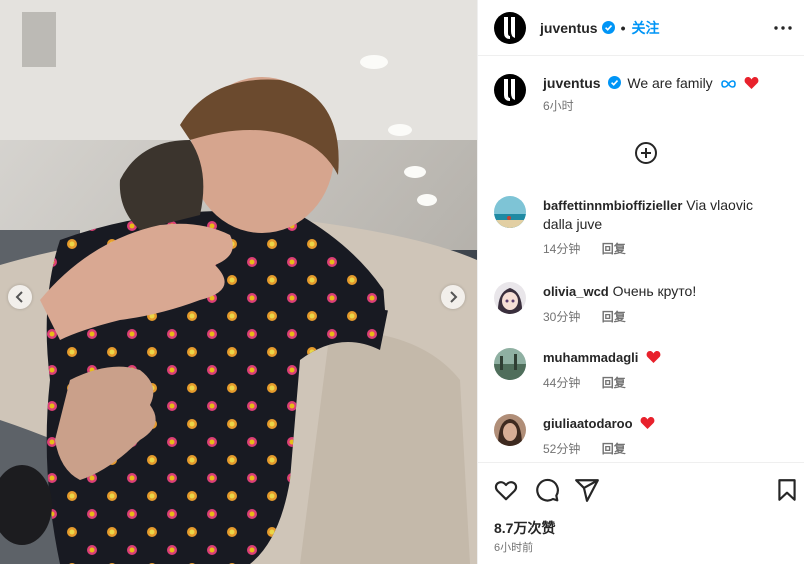  I want to click on comment-item: olivia_wcd Очень круто! 30分钟 回复, so click(639, 304).